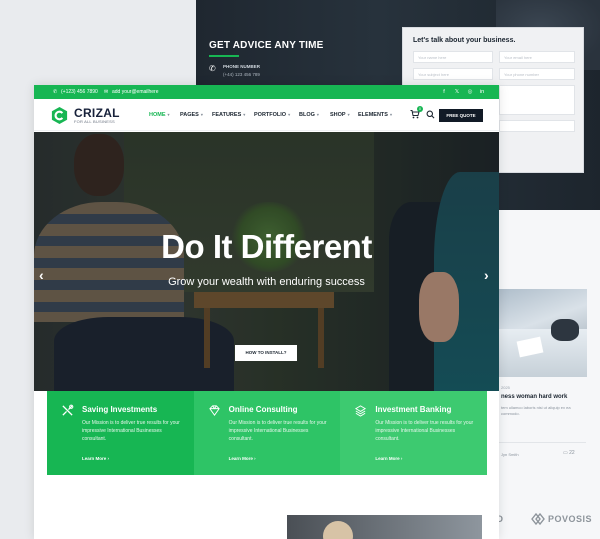  I want to click on tools-icon, so click(68, 410).